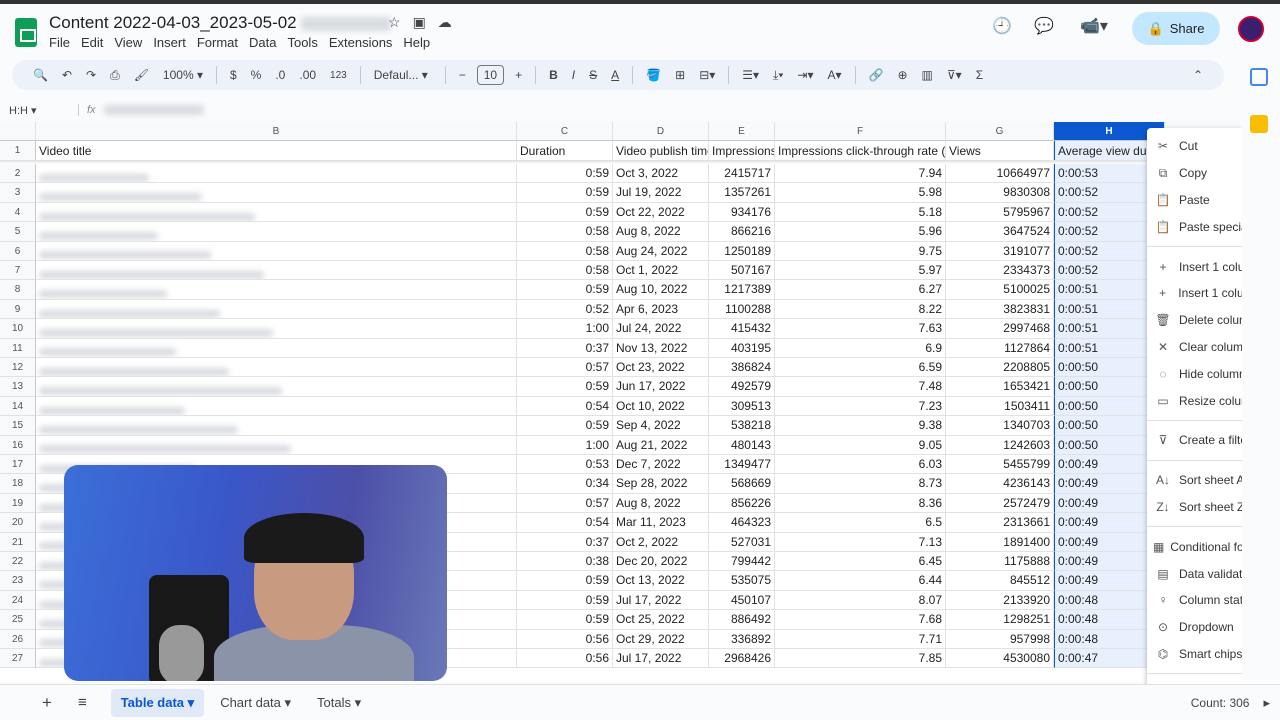 The image size is (1280, 720). What do you see at coordinates (169, 42) in the screenshot?
I see `menu-insert: Insert` at bounding box center [169, 42].